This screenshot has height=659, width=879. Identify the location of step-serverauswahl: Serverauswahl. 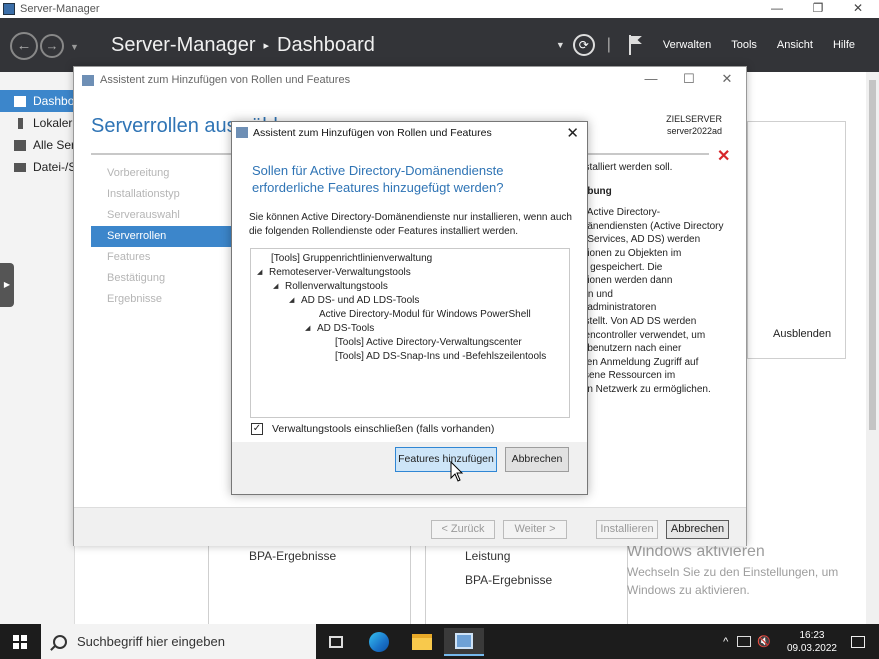
(161, 215).